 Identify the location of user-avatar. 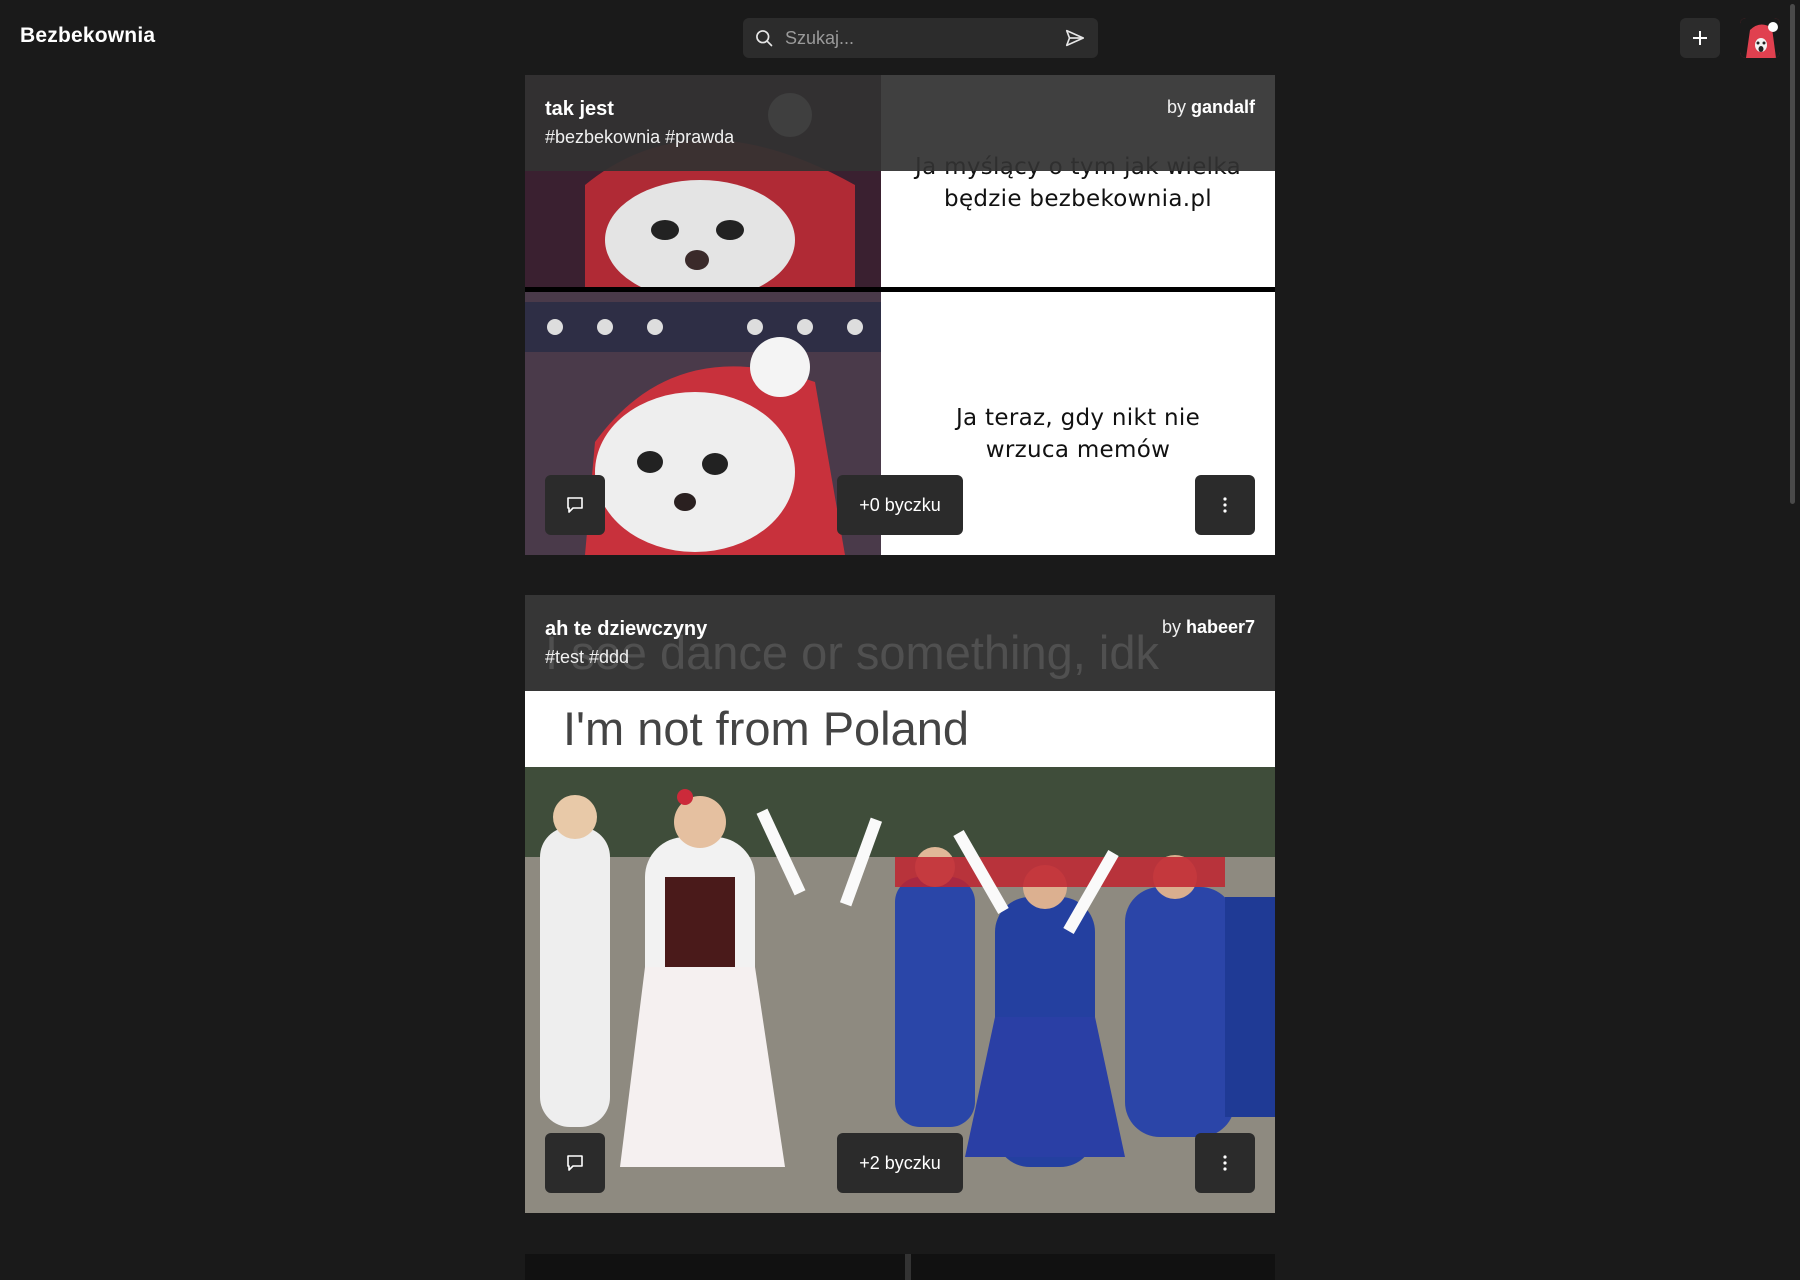
(1760, 38).